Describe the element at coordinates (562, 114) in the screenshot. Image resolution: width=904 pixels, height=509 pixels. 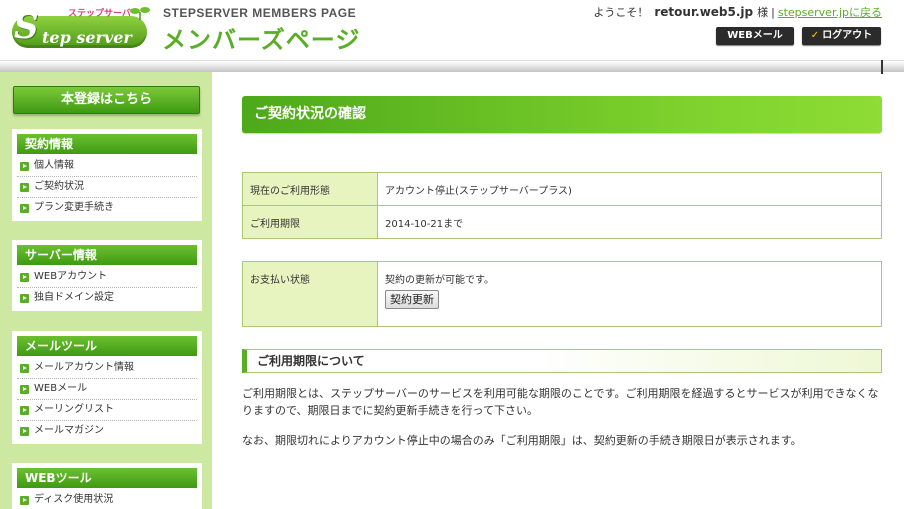
I see `page-title: ご契約状況の確認` at that location.